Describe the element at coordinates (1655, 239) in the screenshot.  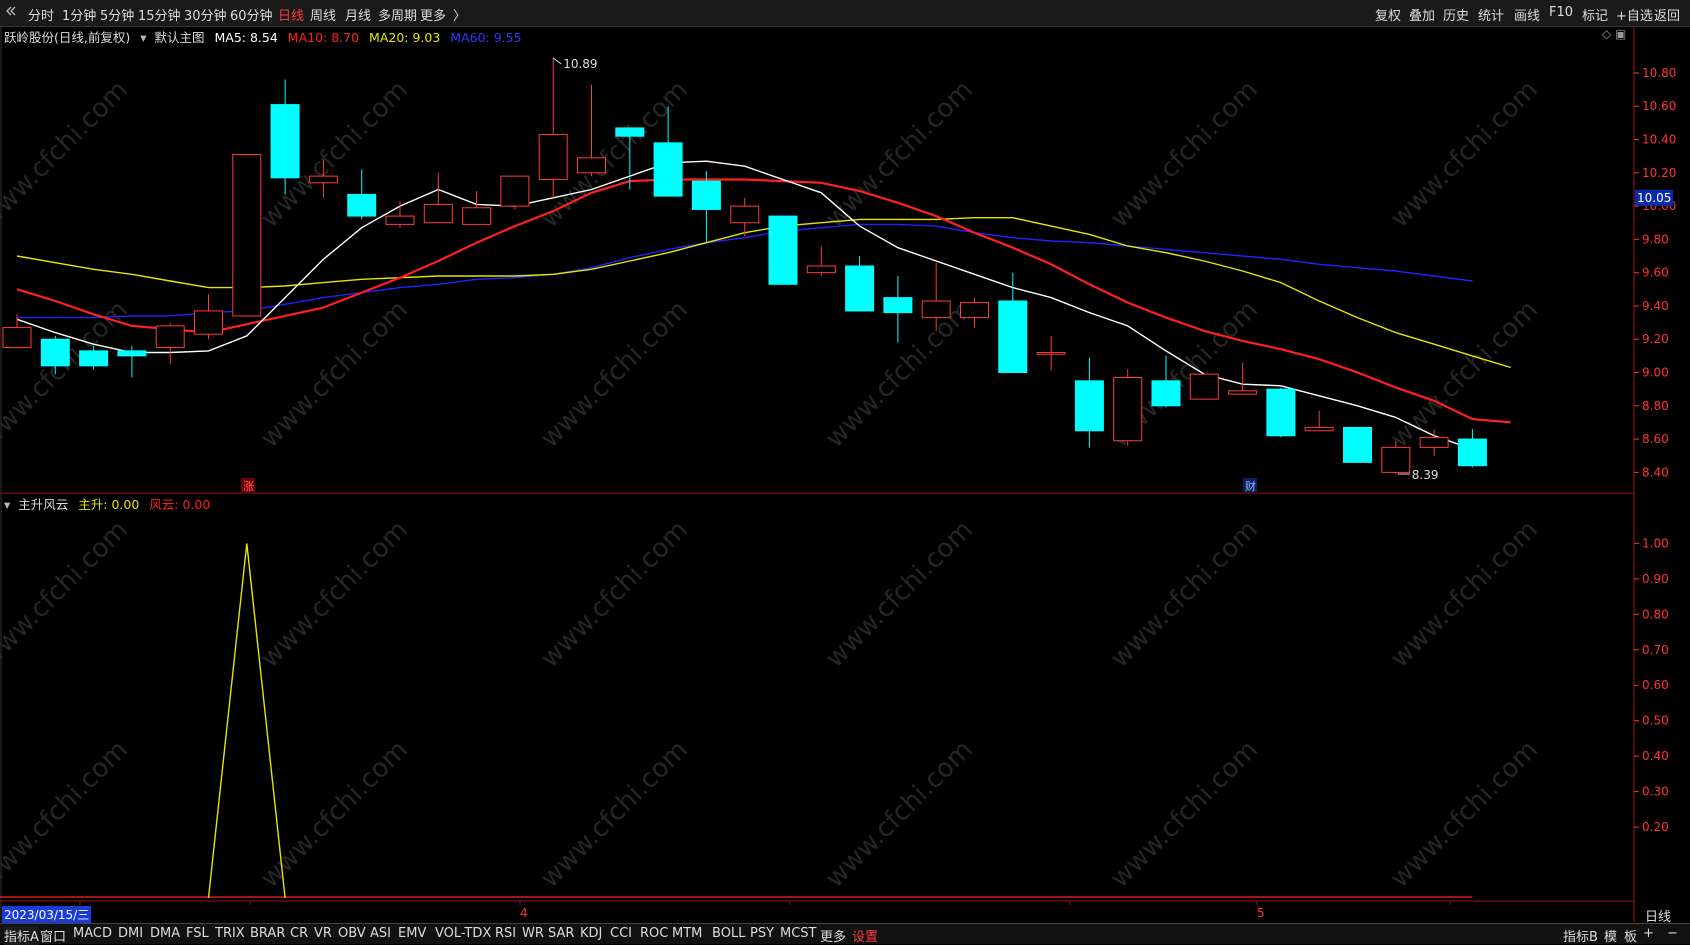
I see `price-tick-label: 9.80` at that location.